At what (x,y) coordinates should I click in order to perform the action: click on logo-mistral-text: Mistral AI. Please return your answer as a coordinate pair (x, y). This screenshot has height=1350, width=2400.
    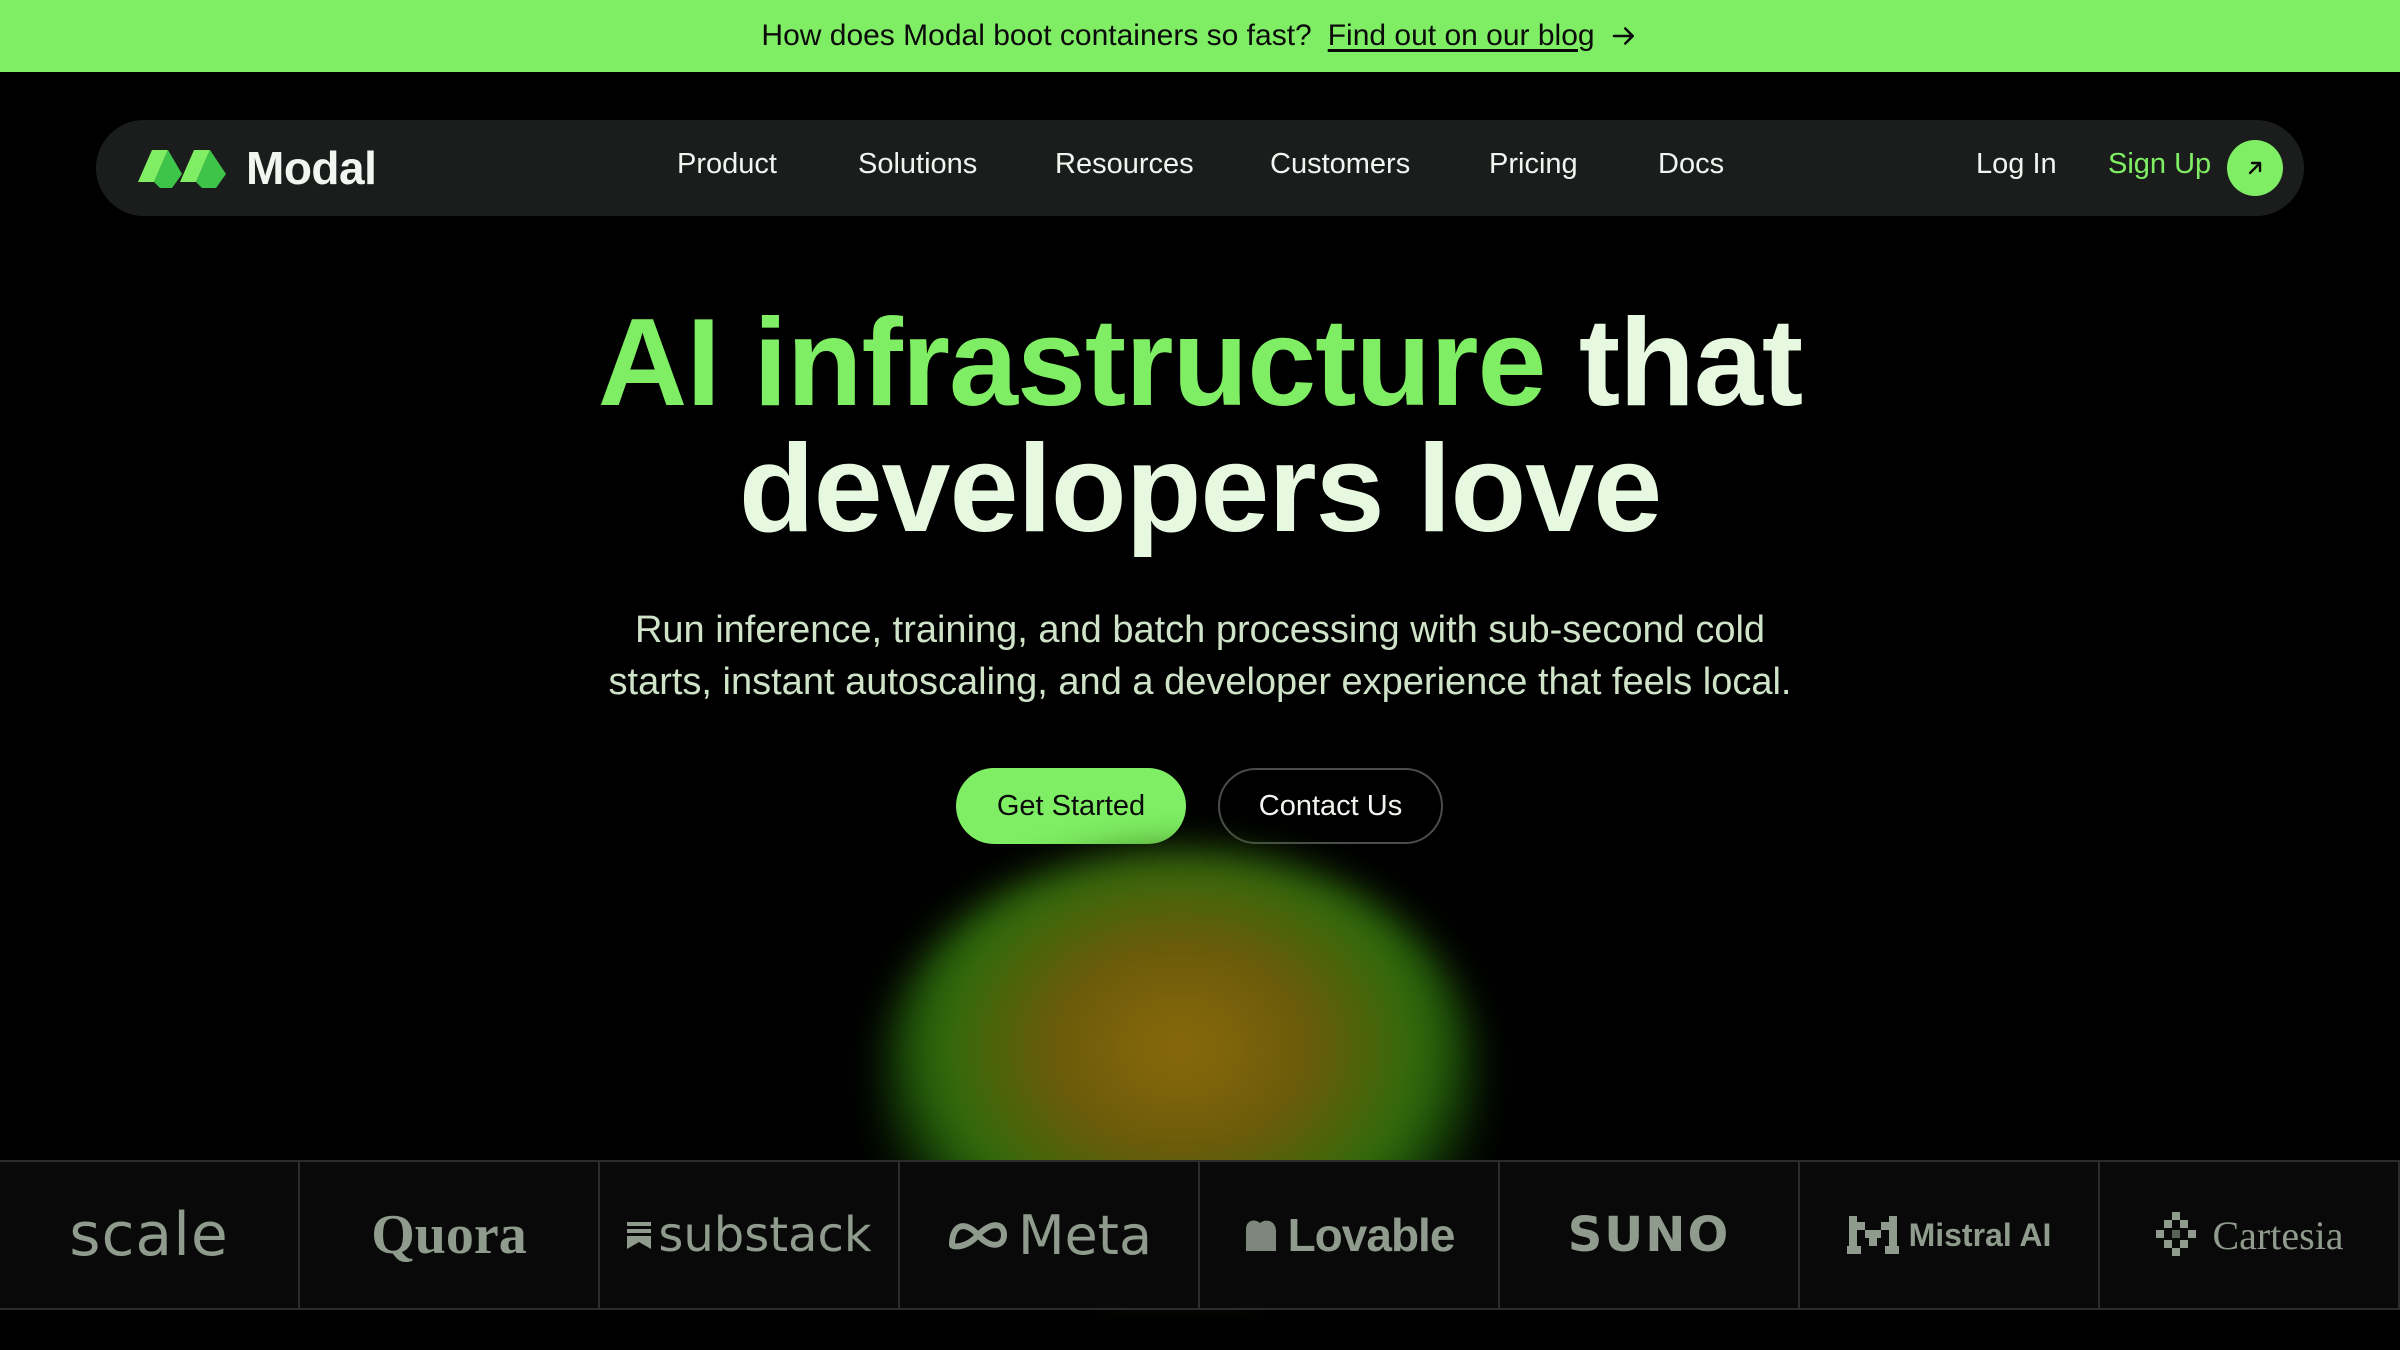
    Looking at the image, I should click on (1980, 1234).